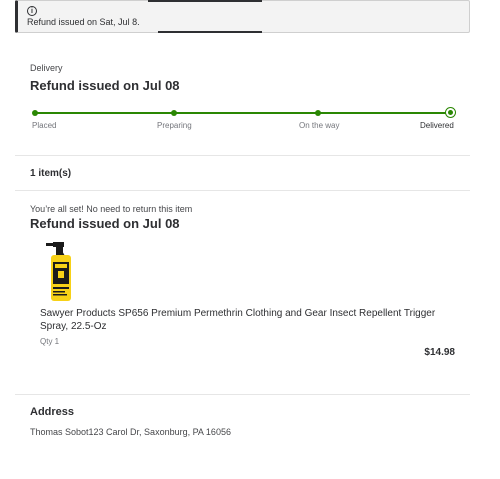 The image size is (500, 479). What do you see at coordinates (52, 412) in the screenshot?
I see `address-title: Address` at bounding box center [52, 412].